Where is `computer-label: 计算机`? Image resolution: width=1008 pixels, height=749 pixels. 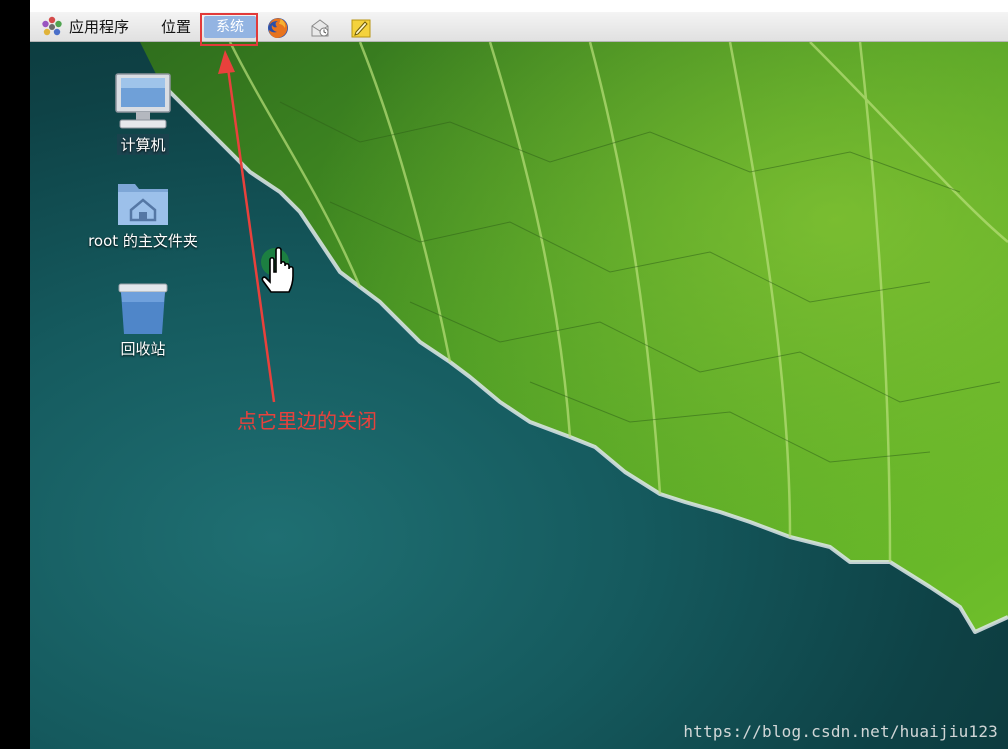
computer-label: 计算机 is located at coordinates (143, 144).